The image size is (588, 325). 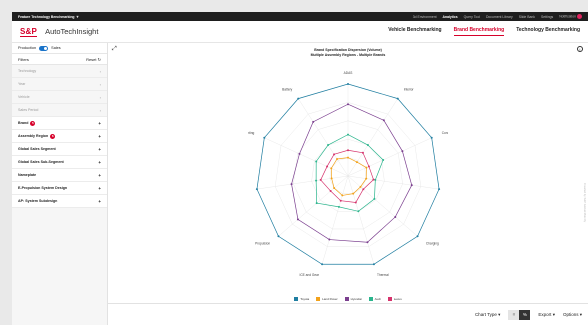 What do you see at coordinates (46, 17) in the screenshot?
I see `app-switcher: Feature Technology Benchmarking` at bounding box center [46, 17].